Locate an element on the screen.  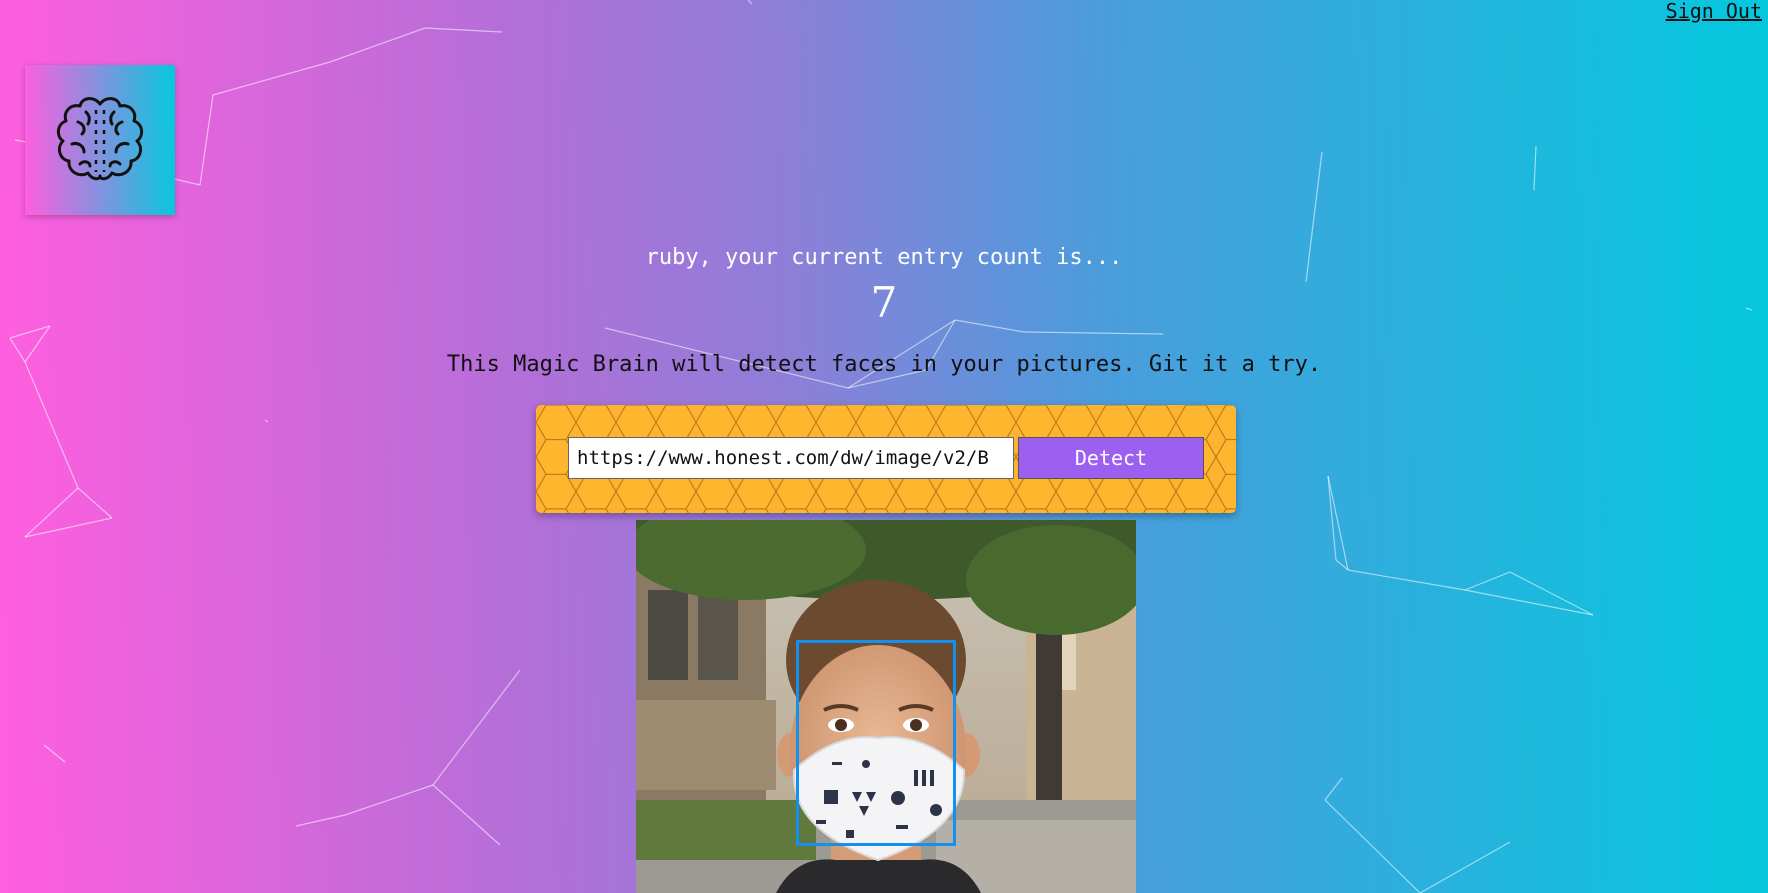
image-url-input is located at coordinates (791, 458).